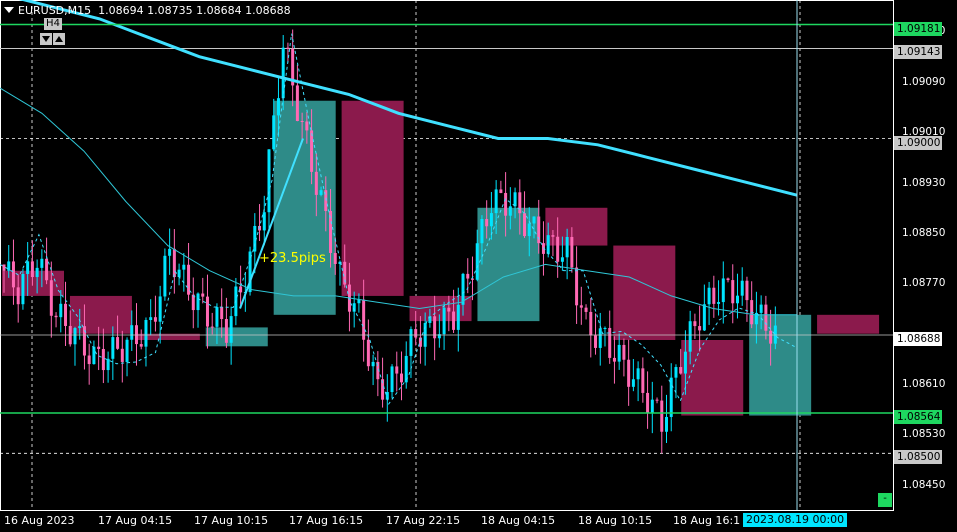 The width and height of the screenshot is (957, 532). What do you see at coordinates (46, 39) in the screenshot?
I see `tf-down-arrow-icon` at bounding box center [46, 39].